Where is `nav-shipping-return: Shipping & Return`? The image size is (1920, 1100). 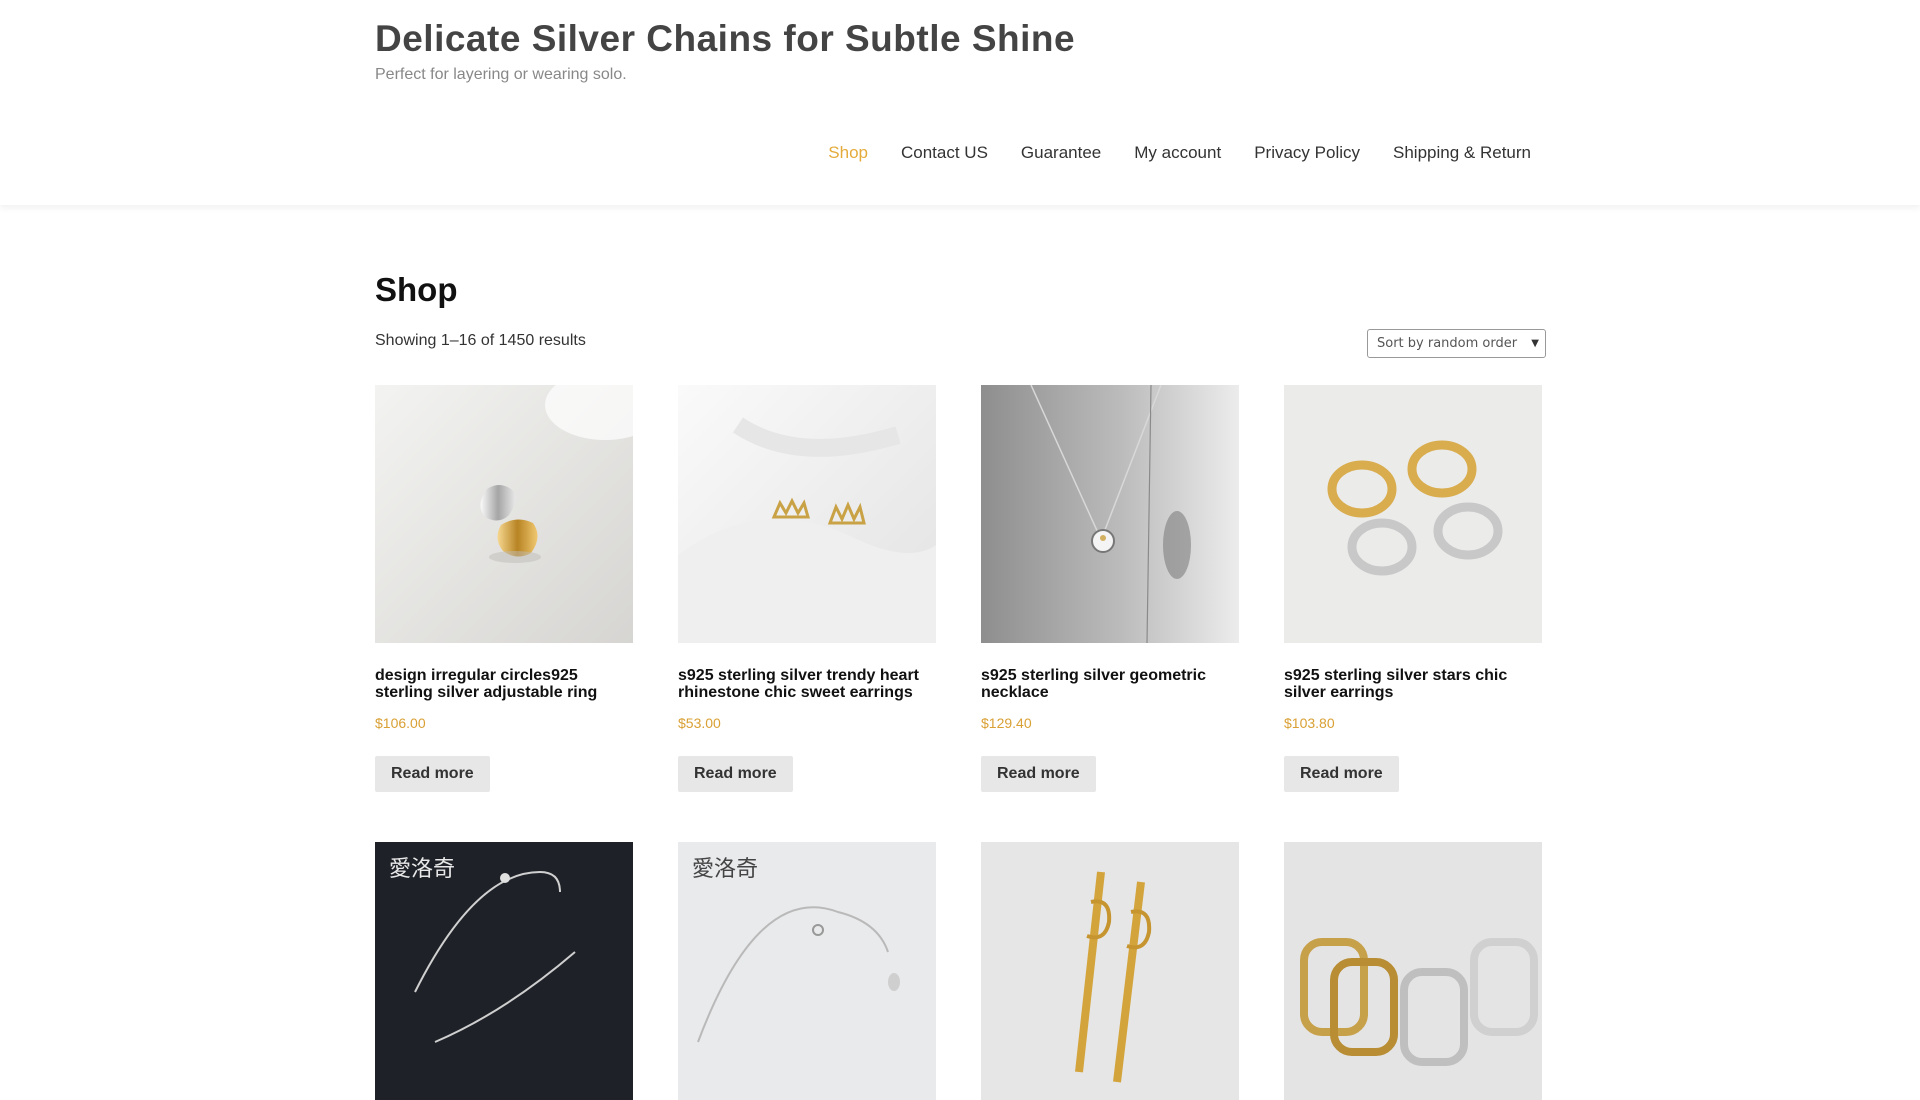 nav-shipping-return: Shipping & Return is located at coordinates (1462, 153).